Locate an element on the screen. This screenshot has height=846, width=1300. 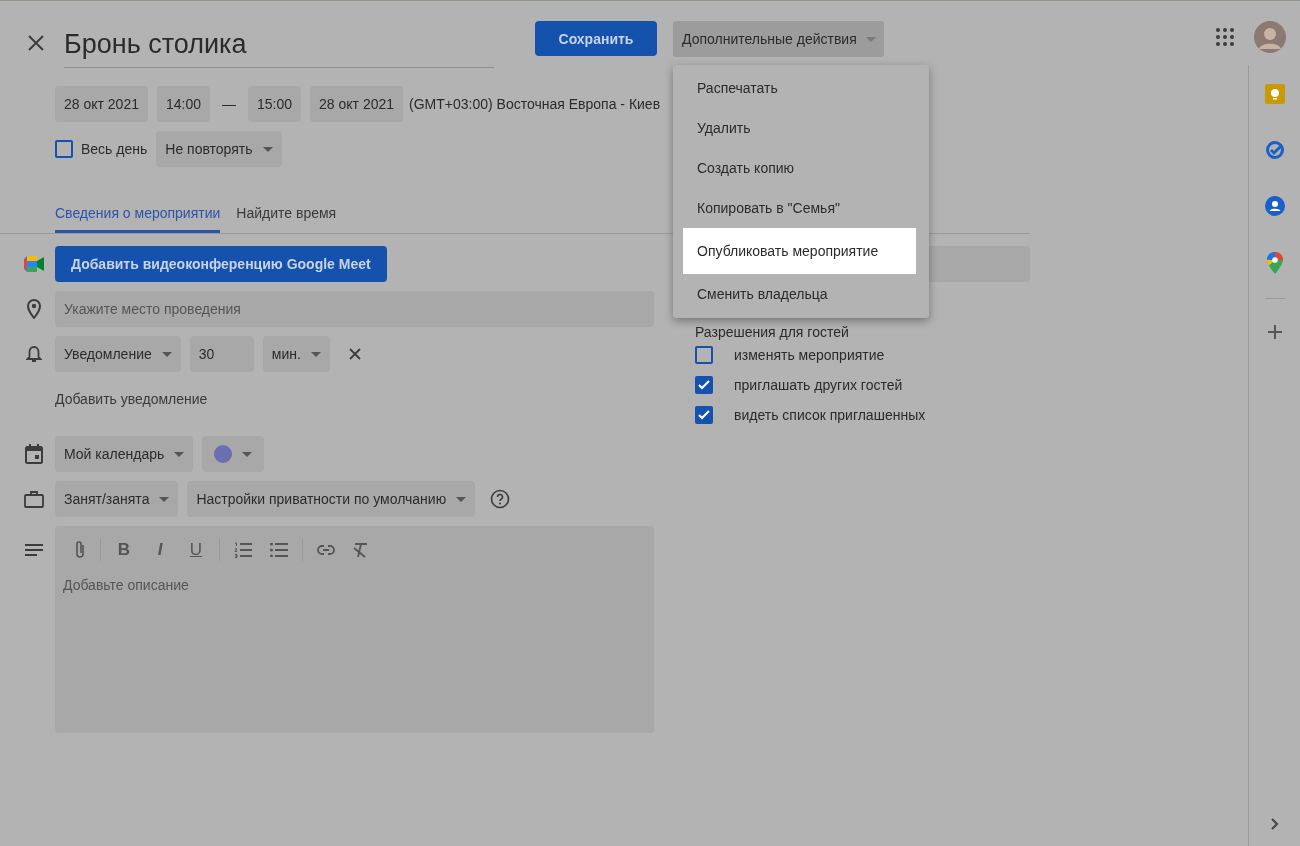
menu-item: Создать копию is located at coordinates (799, 168).